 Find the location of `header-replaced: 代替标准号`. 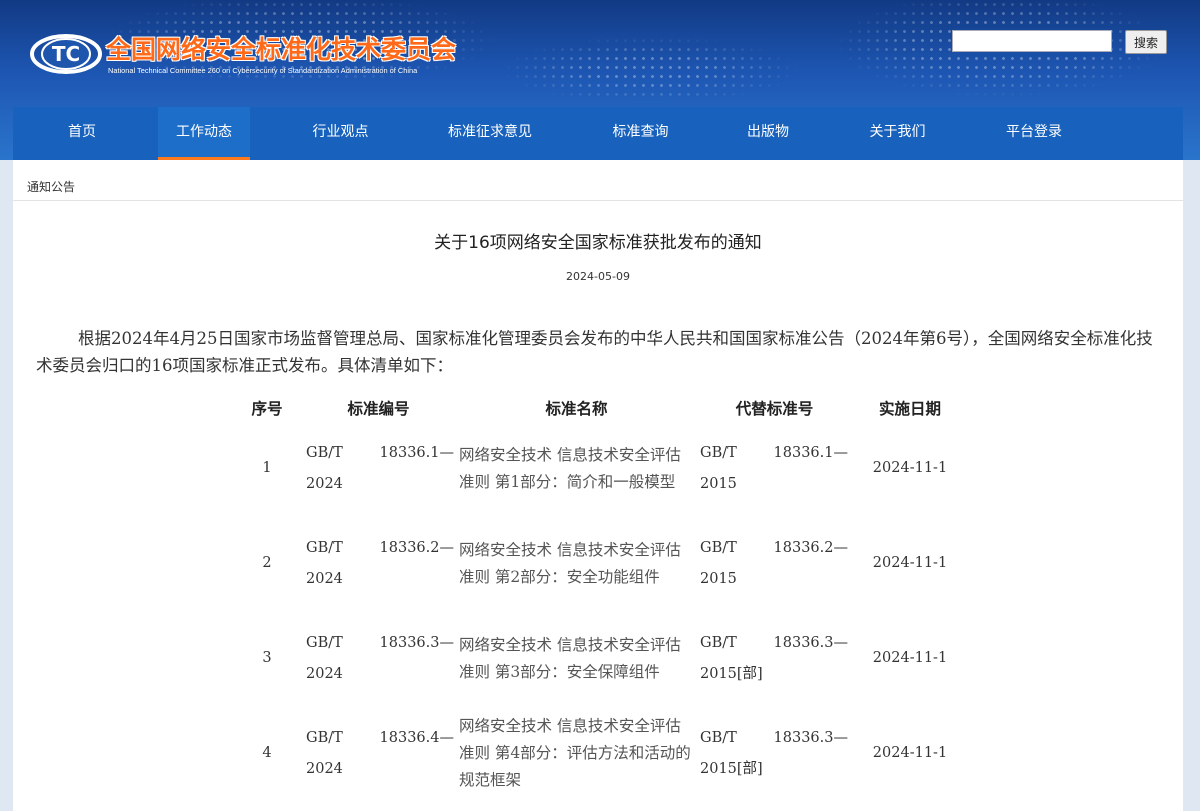

header-replaced: 代替标准号 is located at coordinates (774, 408).